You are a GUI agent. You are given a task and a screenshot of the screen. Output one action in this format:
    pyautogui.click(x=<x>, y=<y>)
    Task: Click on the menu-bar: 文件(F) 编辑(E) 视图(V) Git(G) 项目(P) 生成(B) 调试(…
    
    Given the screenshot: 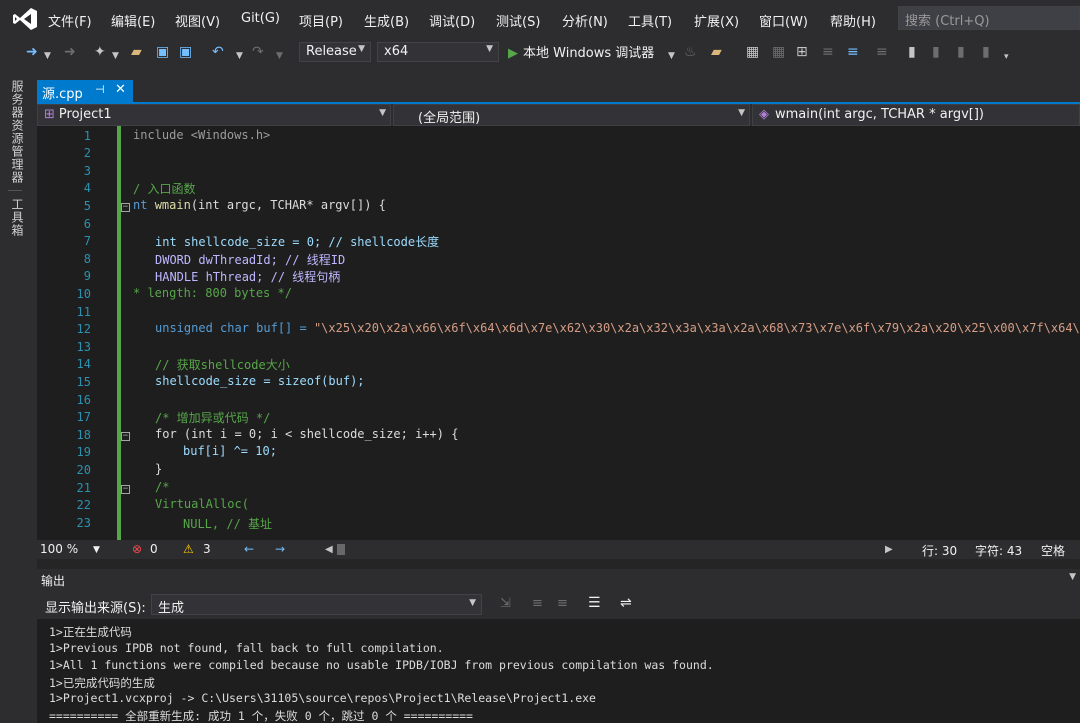 What is the action you would take?
    pyautogui.click(x=540, y=19)
    